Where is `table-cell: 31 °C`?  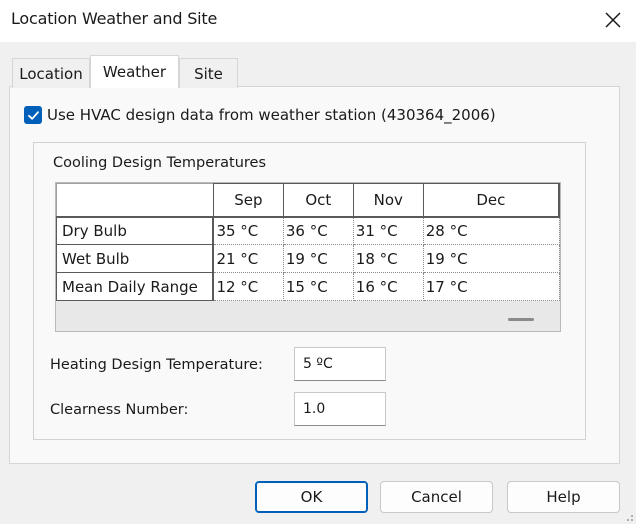 table-cell: 31 °C is located at coordinates (388, 230).